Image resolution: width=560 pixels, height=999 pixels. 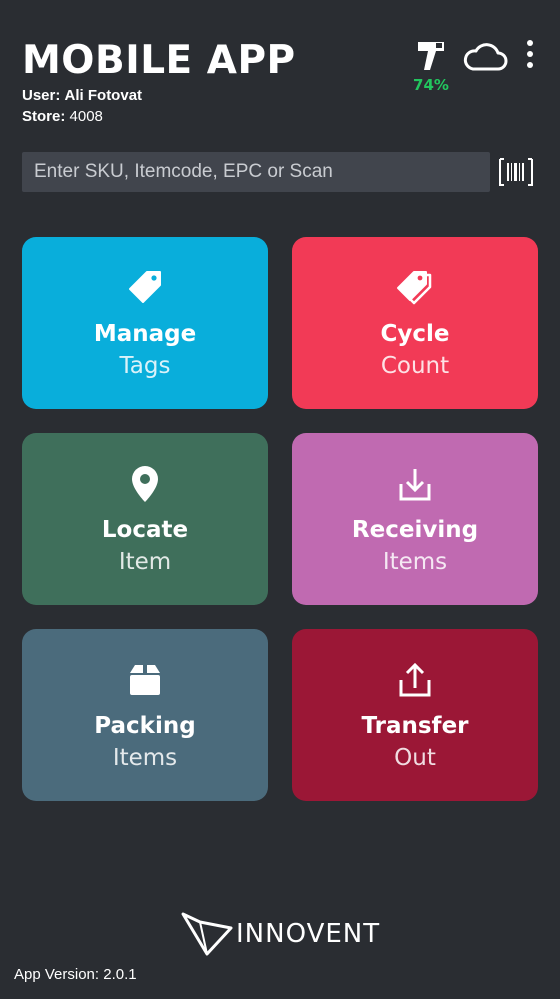 I want to click on innovent-logo: INNOVENT, so click(x=280, y=934).